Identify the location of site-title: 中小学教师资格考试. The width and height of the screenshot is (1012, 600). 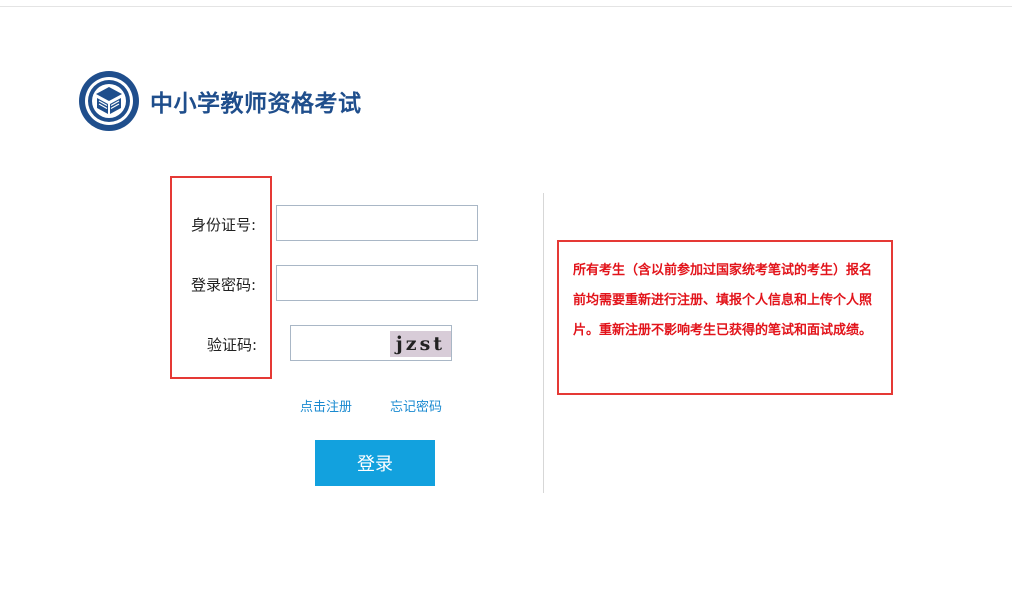
(256, 104).